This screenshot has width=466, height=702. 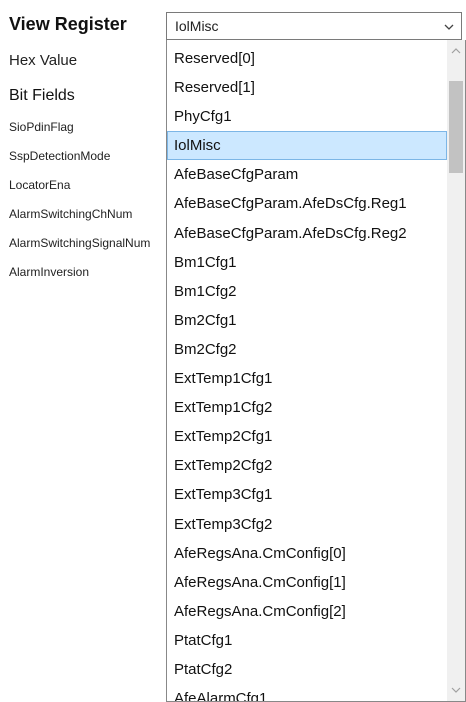 What do you see at coordinates (456, 51) in the screenshot?
I see `scroll-up-icon` at bounding box center [456, 51].